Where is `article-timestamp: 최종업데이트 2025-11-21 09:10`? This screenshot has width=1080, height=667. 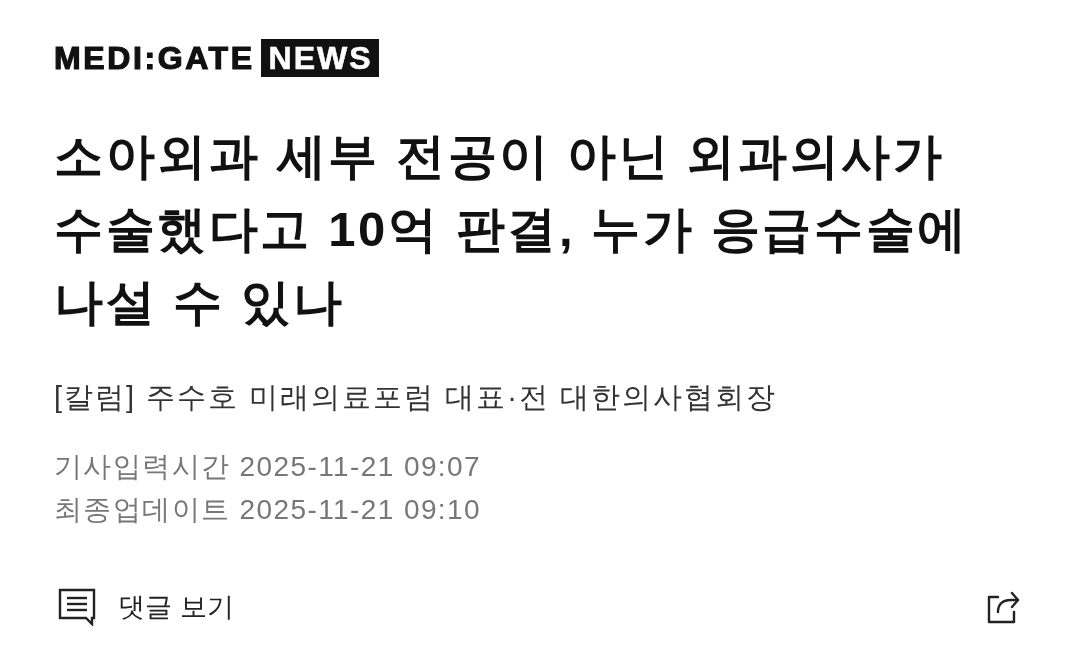 article-timestamp: 최종업데이트 2025-11-21 09:10 is located at coordinates (268, 510).